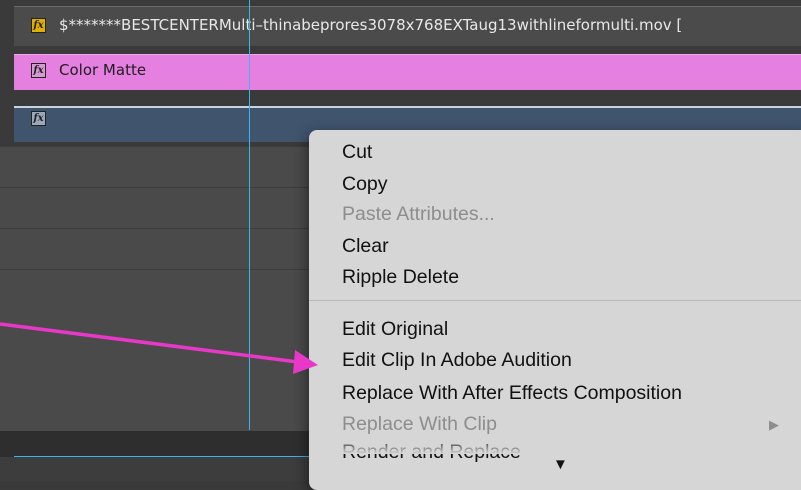 Image resolution: width=801 pixels, height=490 pixels. I want to click on playhead-line, so click(249, 215).